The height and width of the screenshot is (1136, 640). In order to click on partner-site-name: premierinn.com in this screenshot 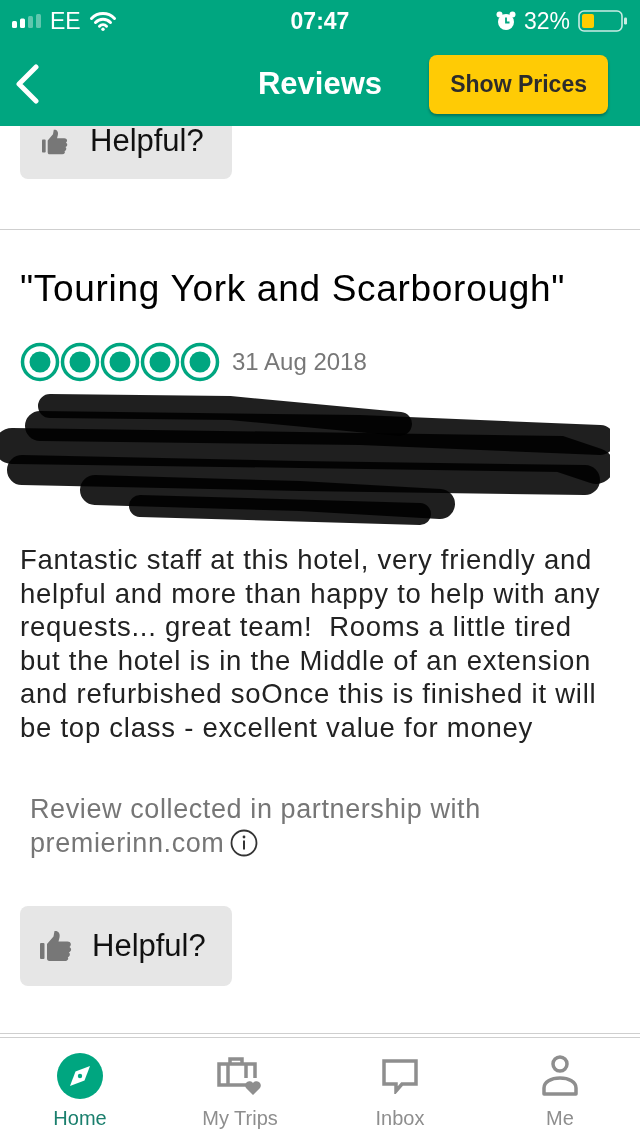, I will do `click(127, 843)`.